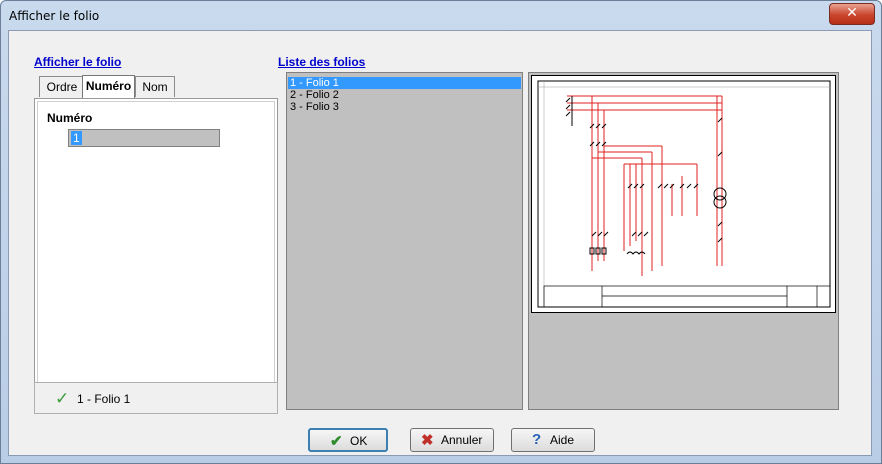 The width and height of the screenshot is (882, 464). Describe the element at coordinates (359, 441) in the screenshot. I see `ok-label: OK` at that location.